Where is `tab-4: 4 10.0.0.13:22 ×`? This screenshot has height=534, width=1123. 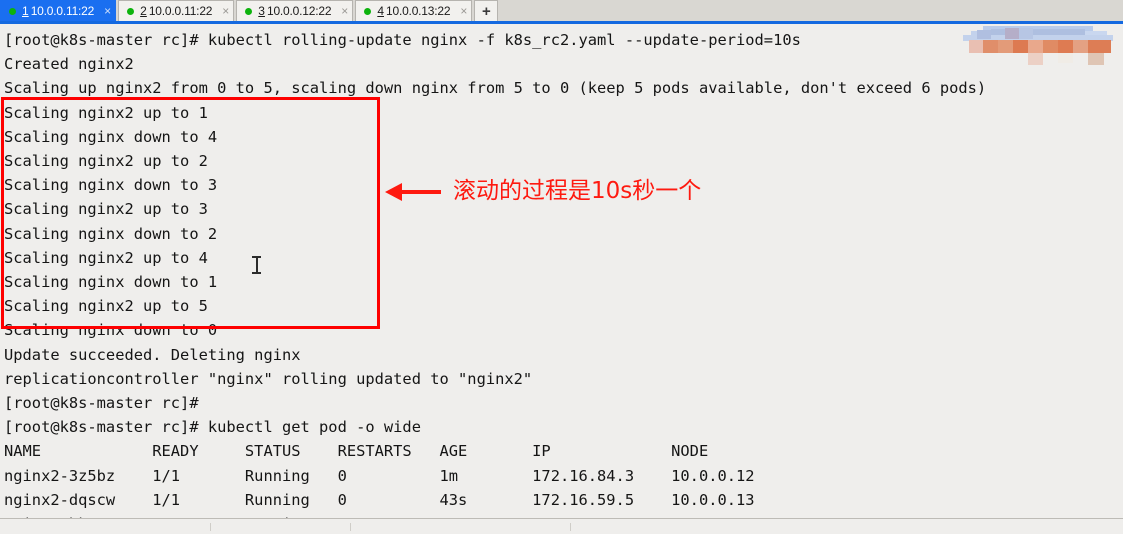 tab-4: 4 10.0.0.13:22 × is located at coordinates (414, 10).